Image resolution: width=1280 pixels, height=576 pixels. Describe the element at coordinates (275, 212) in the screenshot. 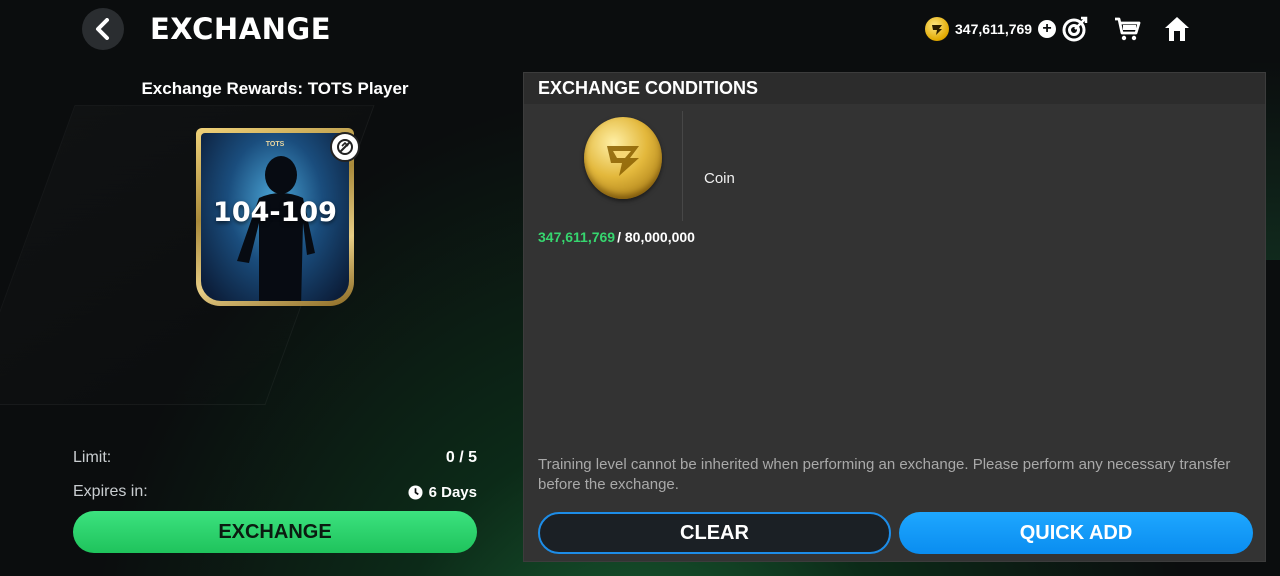

I see `card-rating: 104-109` at that location.